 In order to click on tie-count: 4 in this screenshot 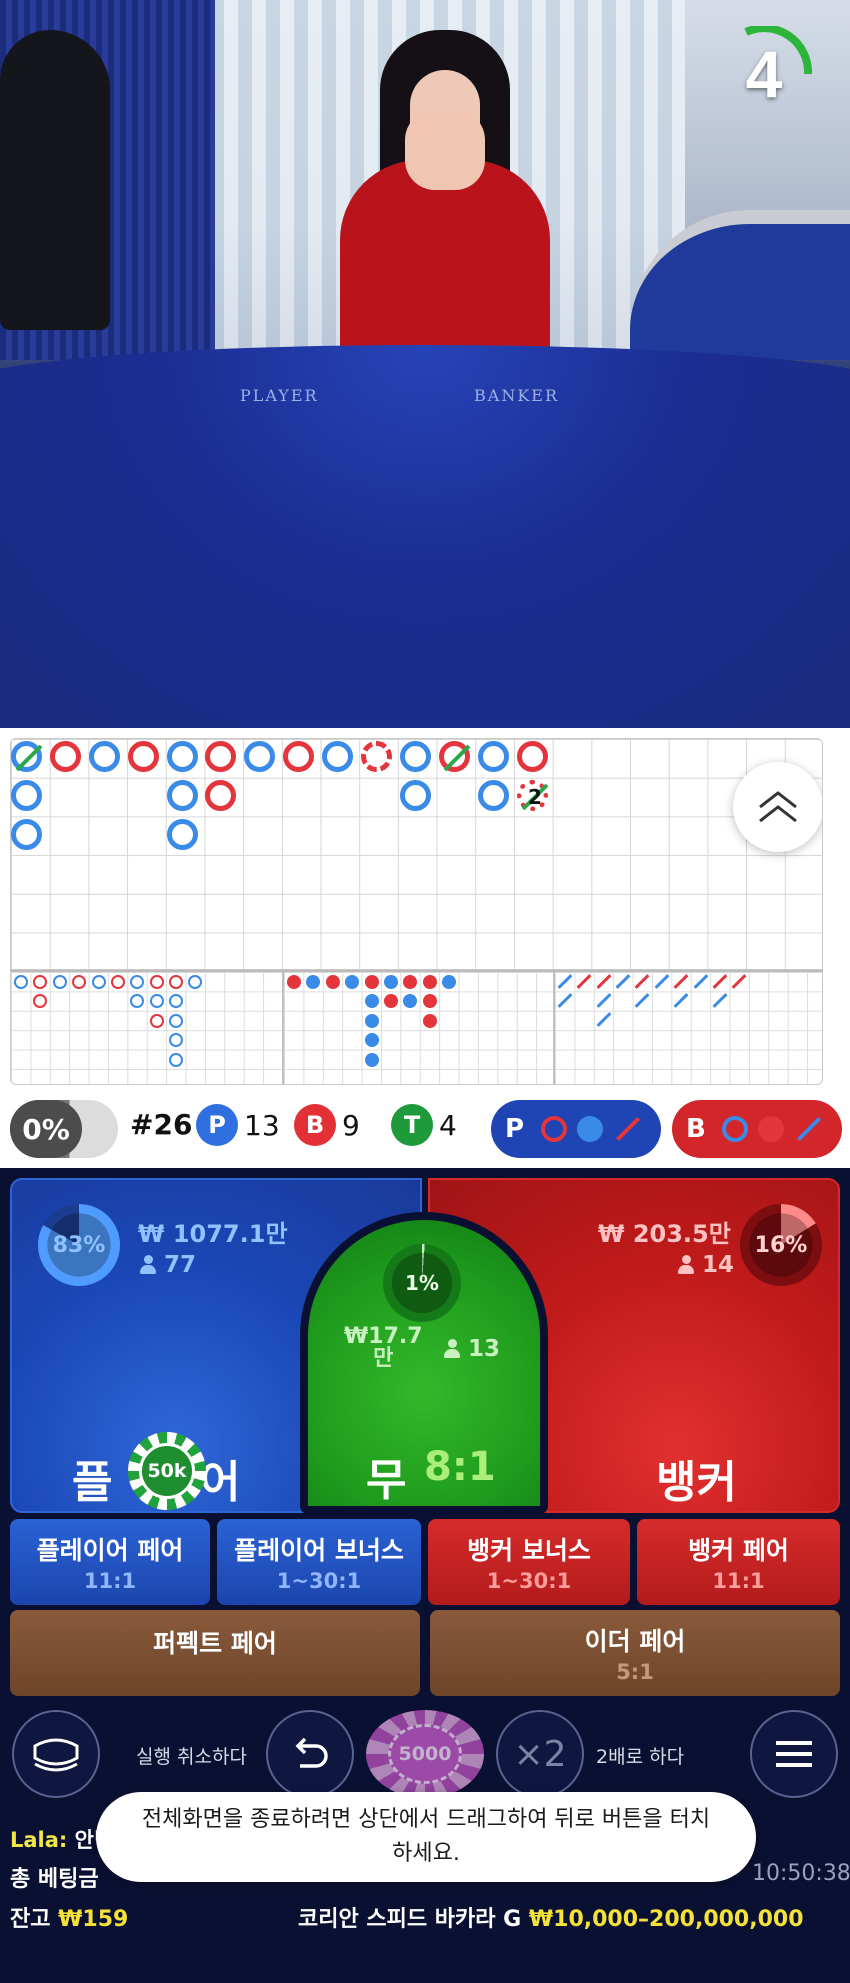, I will do `click(448, 1125)`.